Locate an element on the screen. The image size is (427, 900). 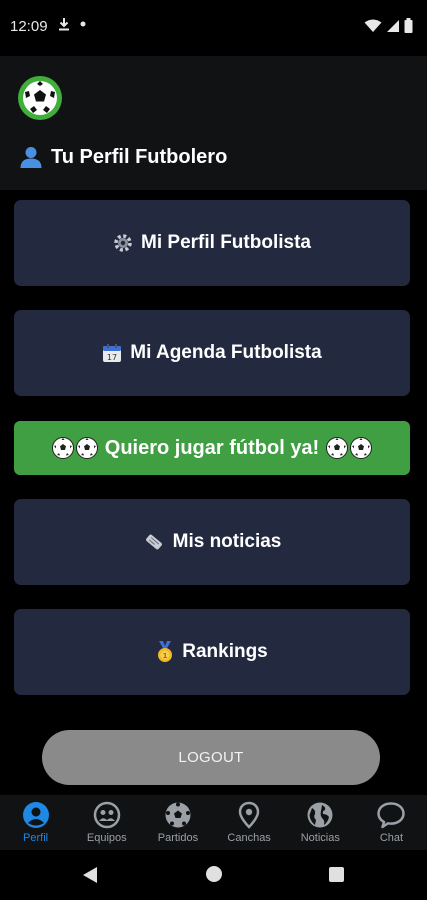
tab-chat: Chat is located at coordinates (391, 822).